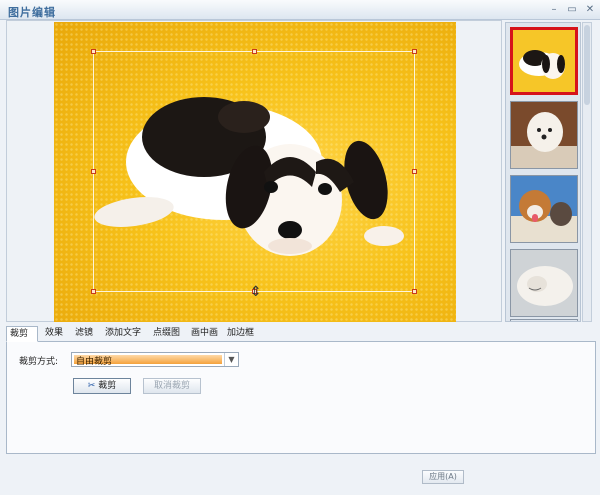 The width and height of the screenshot is (600, 495). Describe the element at coordinates (414, 171) in the screenshot. I see `crop-handle-e` at that location.